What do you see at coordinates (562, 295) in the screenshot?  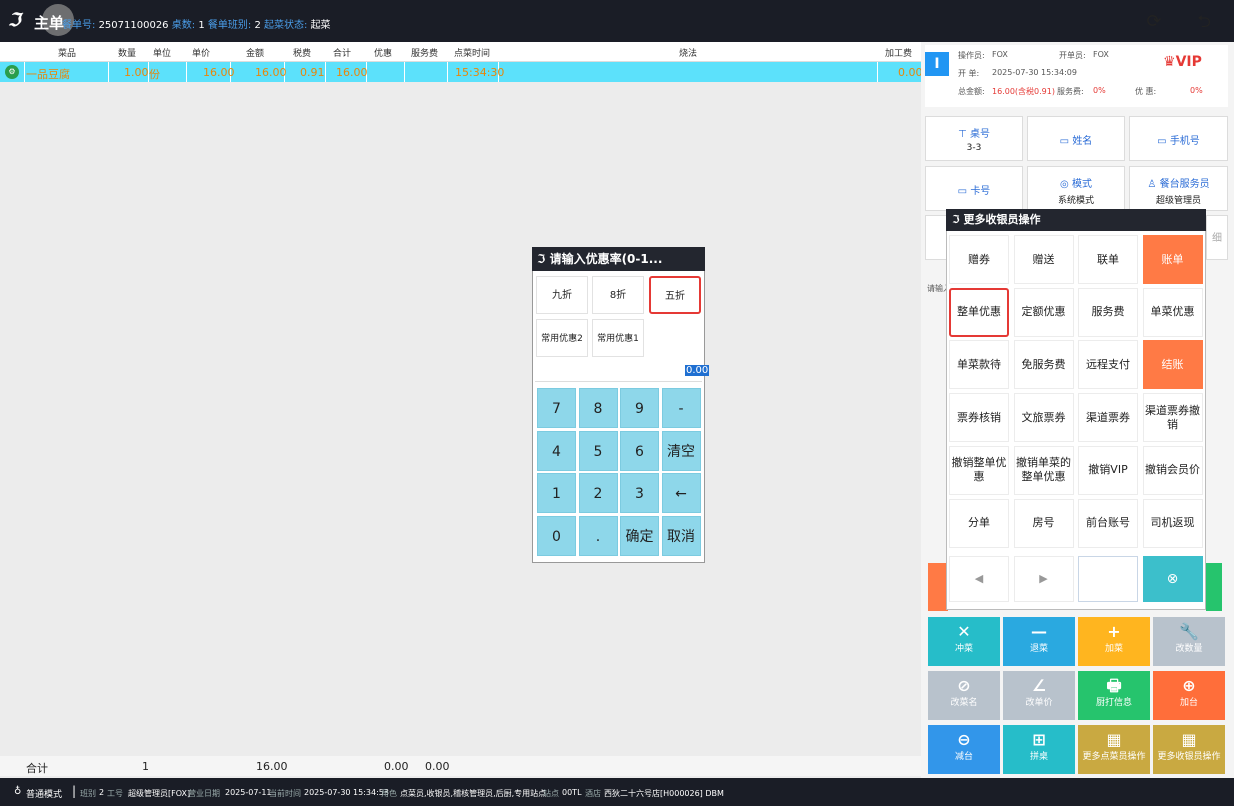 I see `discount-90-button: 九折` at bounding box center [562, 295].